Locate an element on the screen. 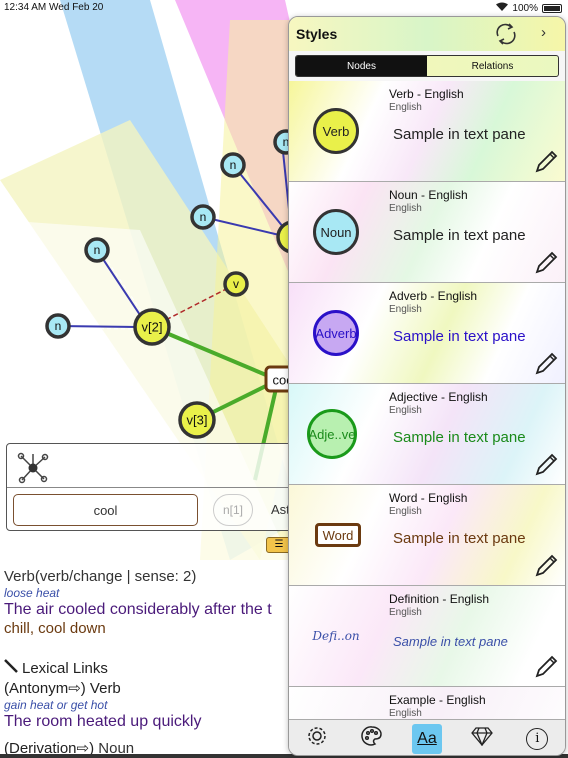  adjective-badge: Adje..ve is located at coordinates (332, 434).